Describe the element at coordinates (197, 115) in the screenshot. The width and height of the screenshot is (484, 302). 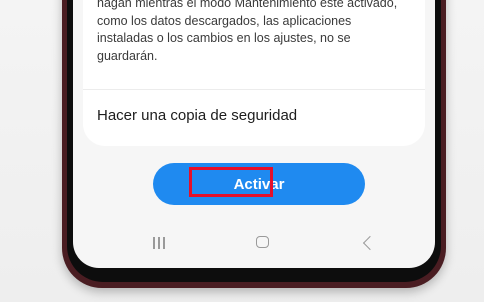
I see `backup-option-label: Hacer una copia de seguridad` at that location.